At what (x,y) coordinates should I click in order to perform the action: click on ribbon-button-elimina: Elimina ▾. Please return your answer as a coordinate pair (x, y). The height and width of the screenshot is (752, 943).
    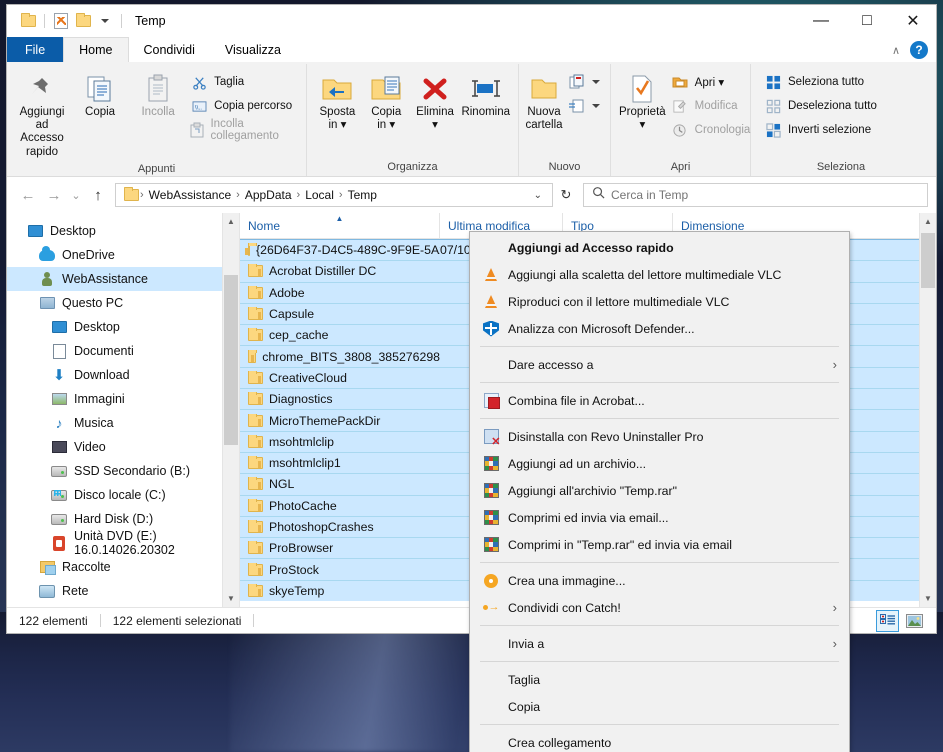
    Looking at the image, I should click on (435, 102).